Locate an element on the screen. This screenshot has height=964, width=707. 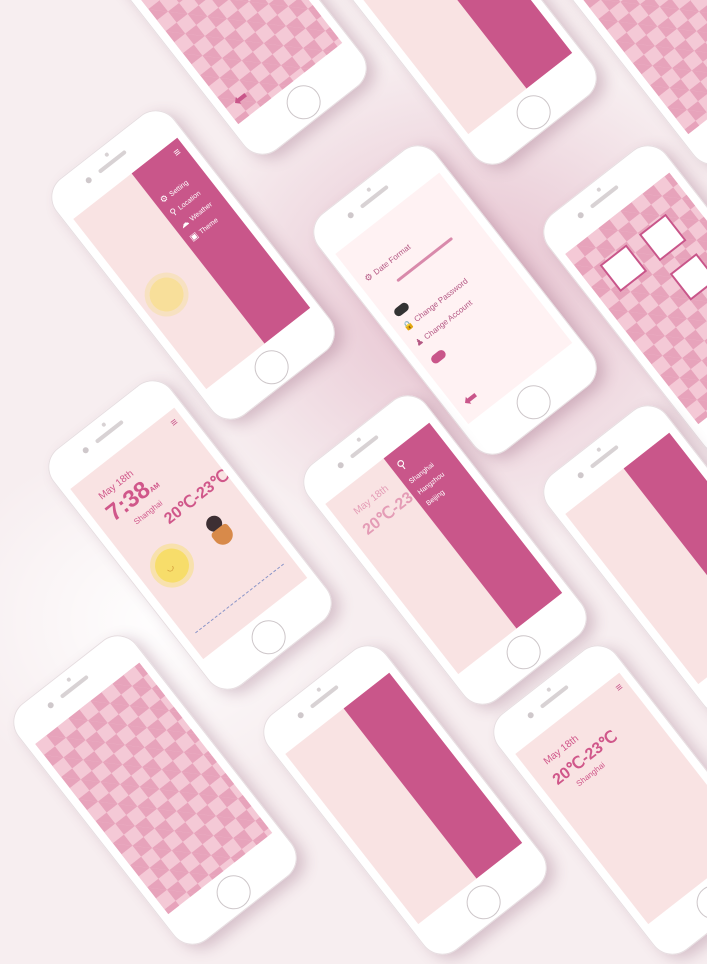
lock-icon: 🔒 is located at coordinates (408, 325).